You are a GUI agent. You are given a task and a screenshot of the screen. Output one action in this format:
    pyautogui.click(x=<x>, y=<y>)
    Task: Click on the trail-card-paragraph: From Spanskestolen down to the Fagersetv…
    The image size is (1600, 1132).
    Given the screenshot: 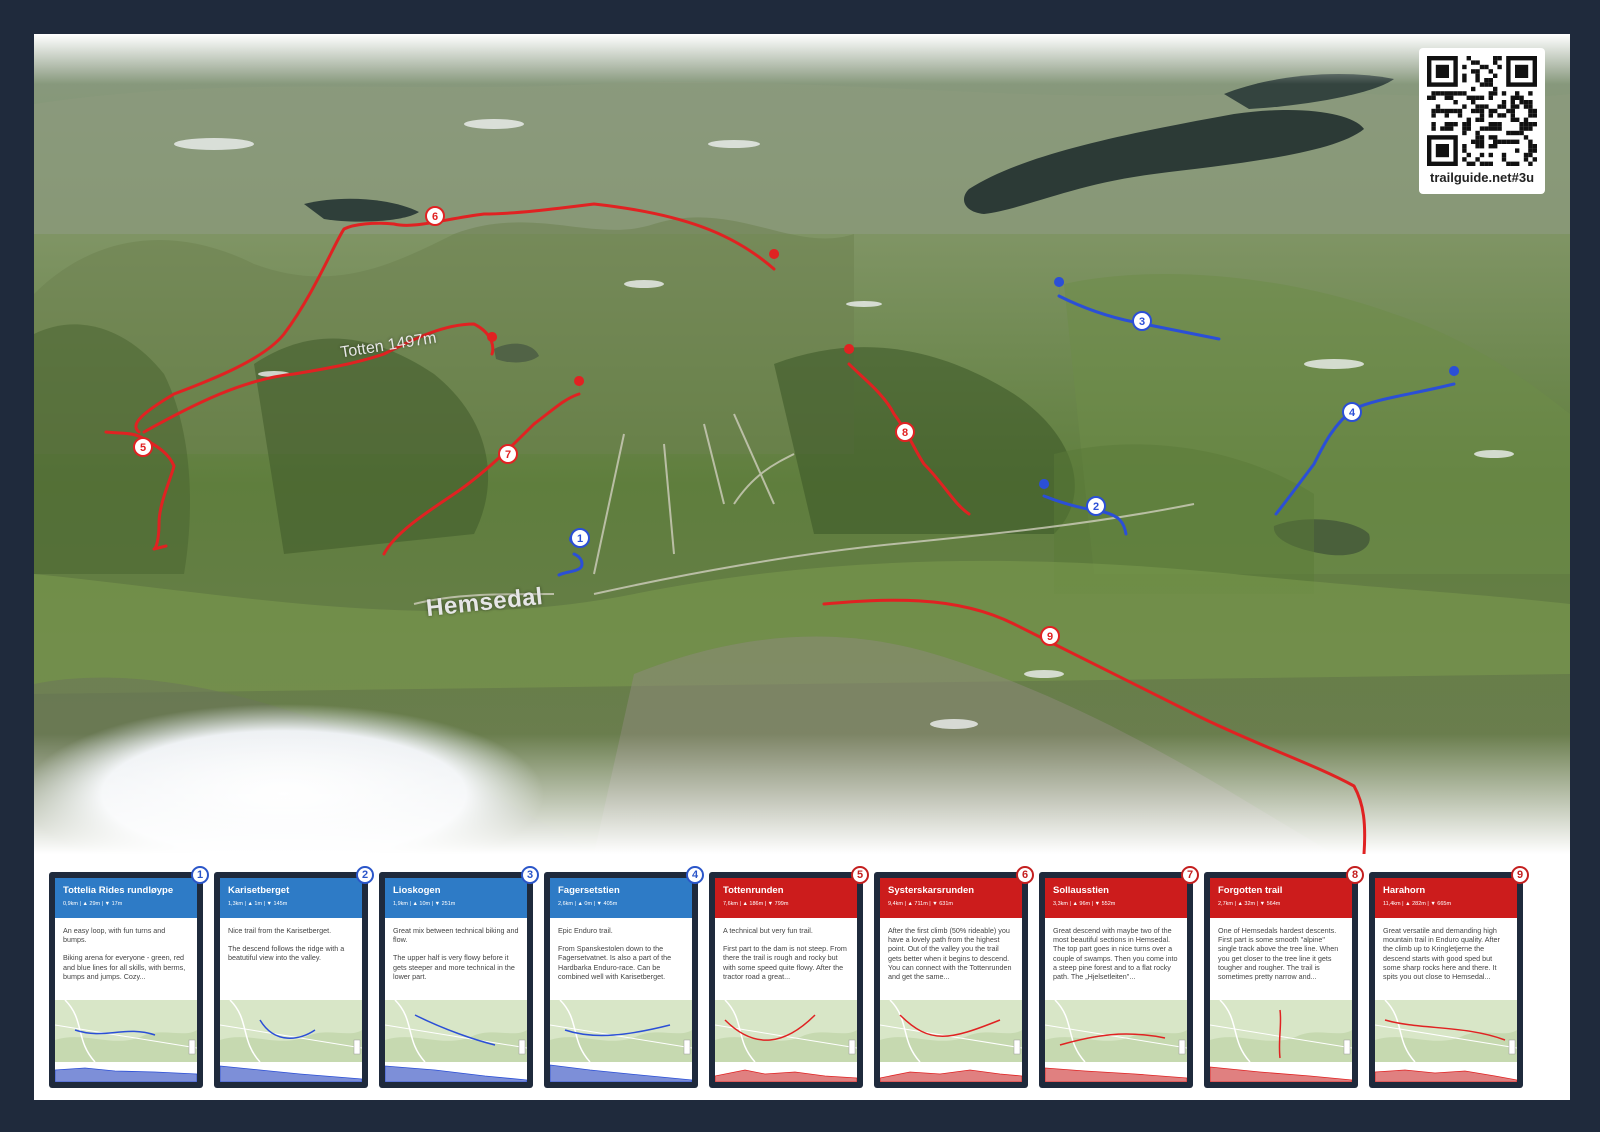 What is the action you would take?
    pyautogui.click(x=615, y=962)
    